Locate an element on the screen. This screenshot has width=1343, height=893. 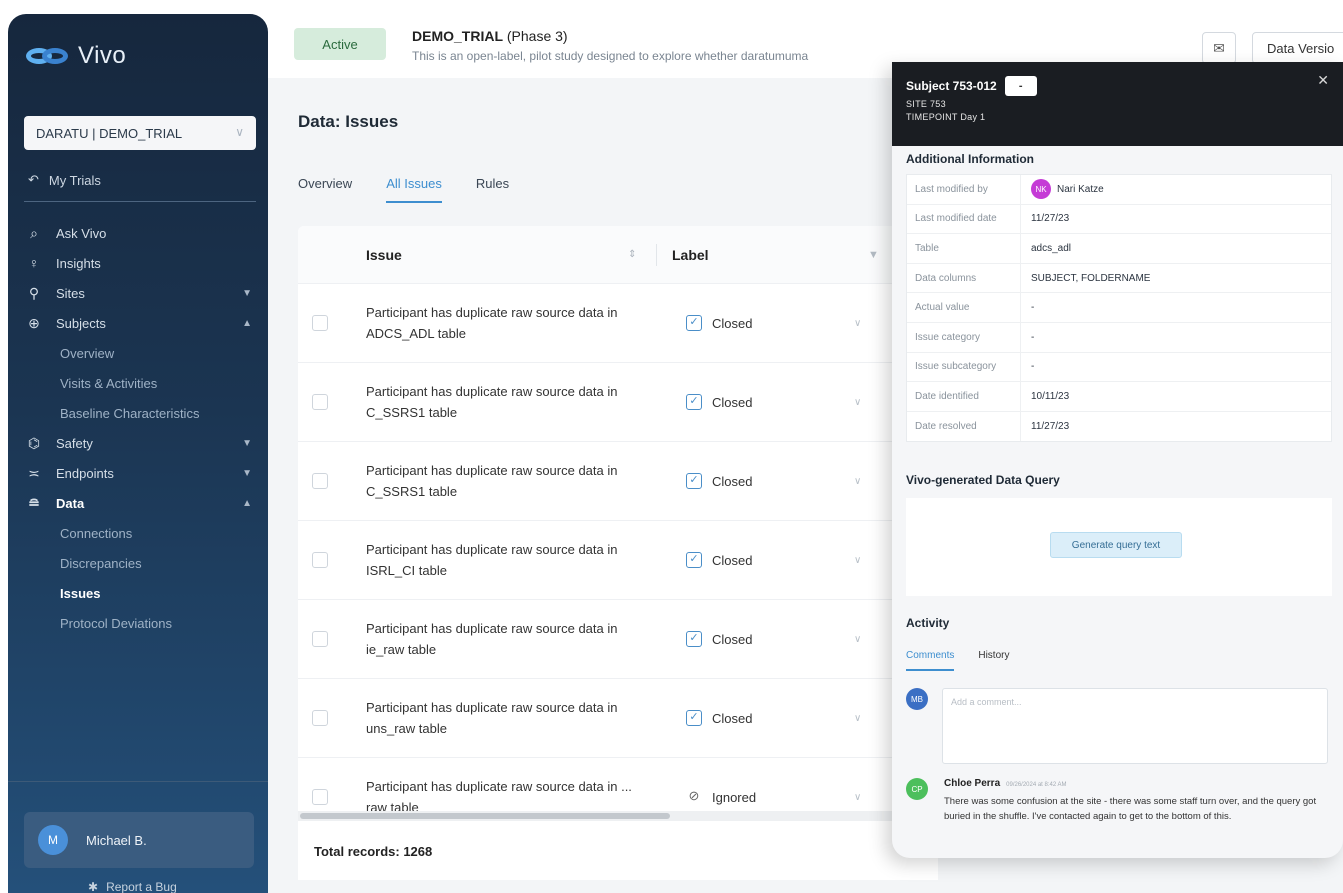
sidebar-subitem-visits-activities: Visits & Activities is located at coordinates (140, 383).